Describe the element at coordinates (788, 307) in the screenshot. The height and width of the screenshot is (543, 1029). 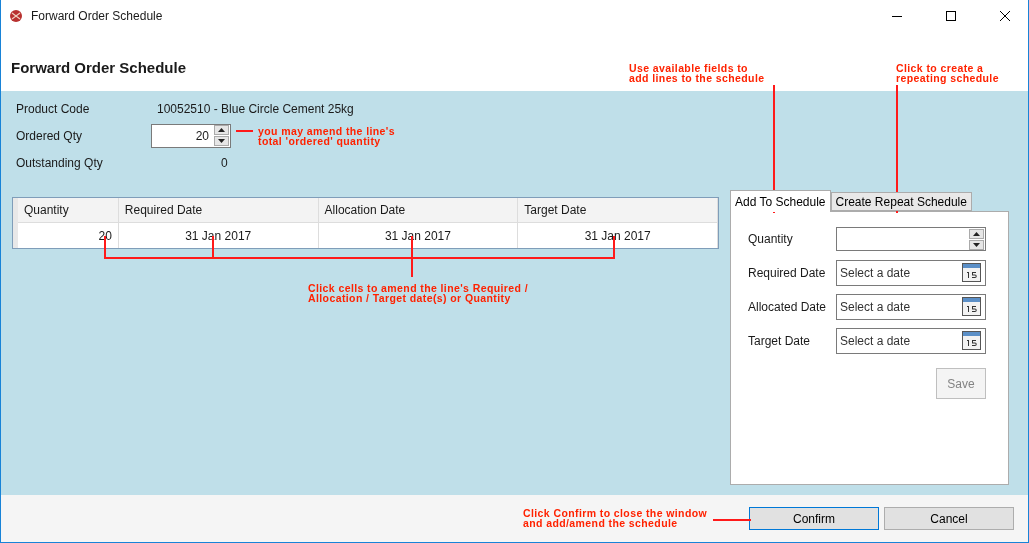
I see `field-label: Allocated Date` at that location.